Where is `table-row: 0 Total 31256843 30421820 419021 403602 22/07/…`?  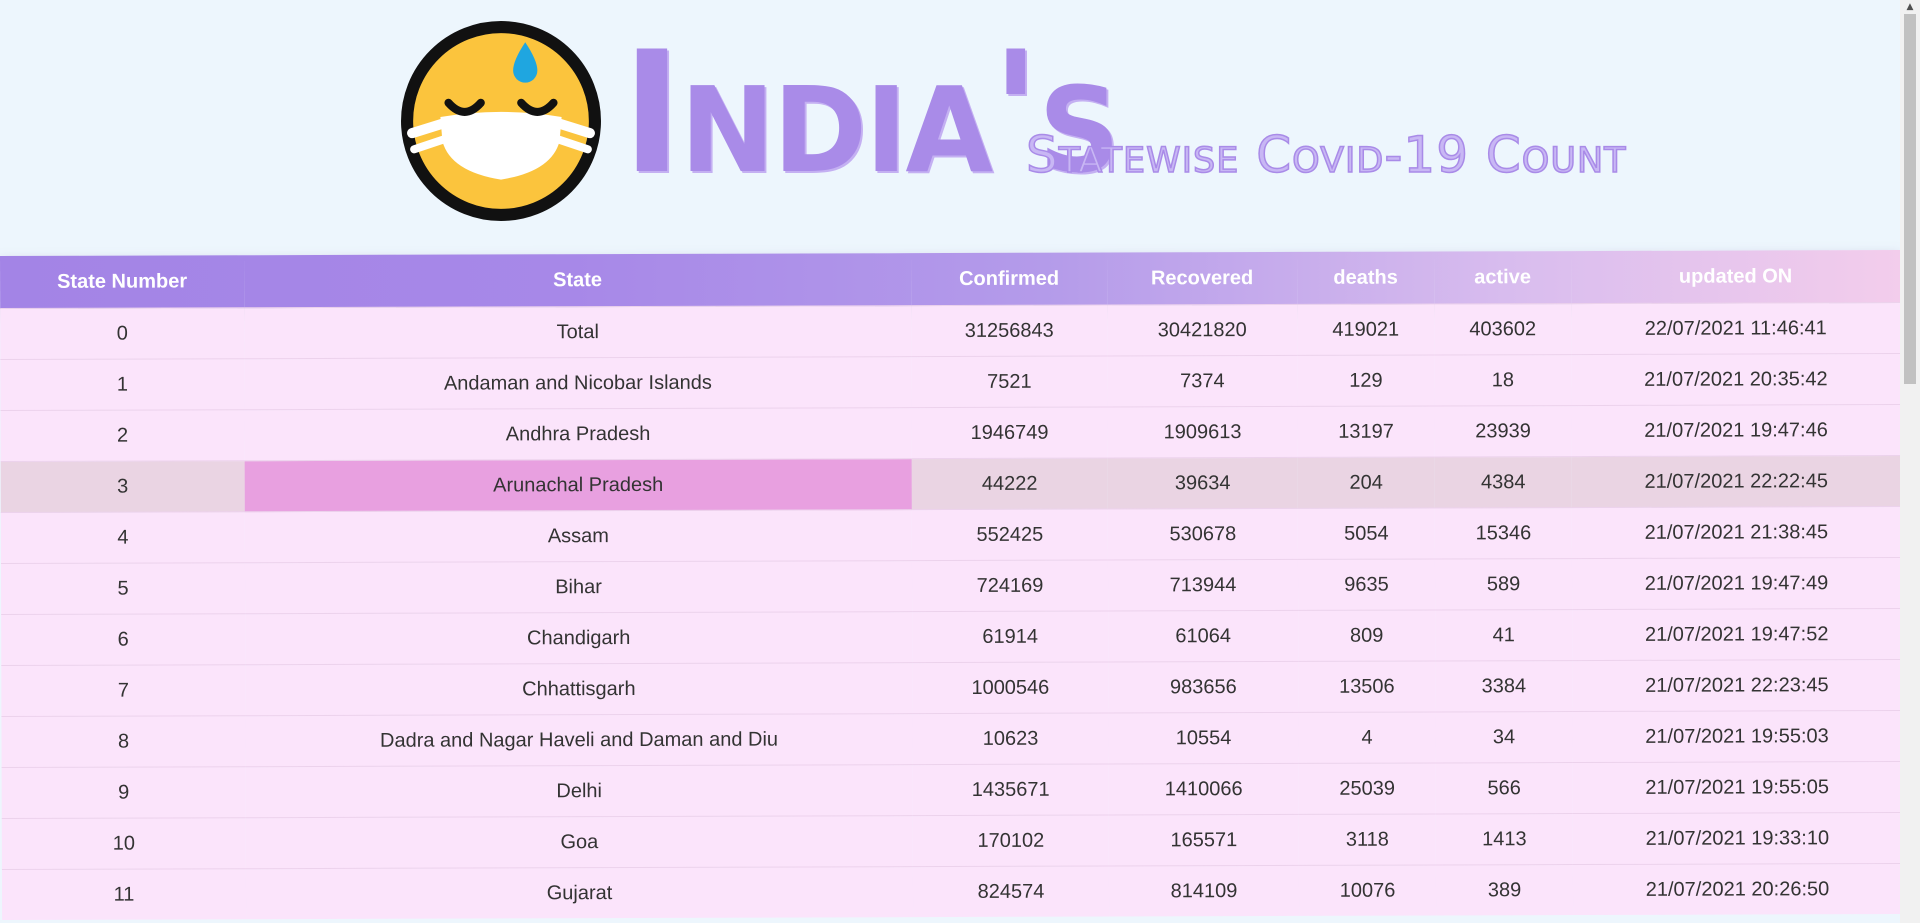 table-row: 0 Total 31256843 30421820 419021 403602 22/07/… is located at coordinates (950, 331).